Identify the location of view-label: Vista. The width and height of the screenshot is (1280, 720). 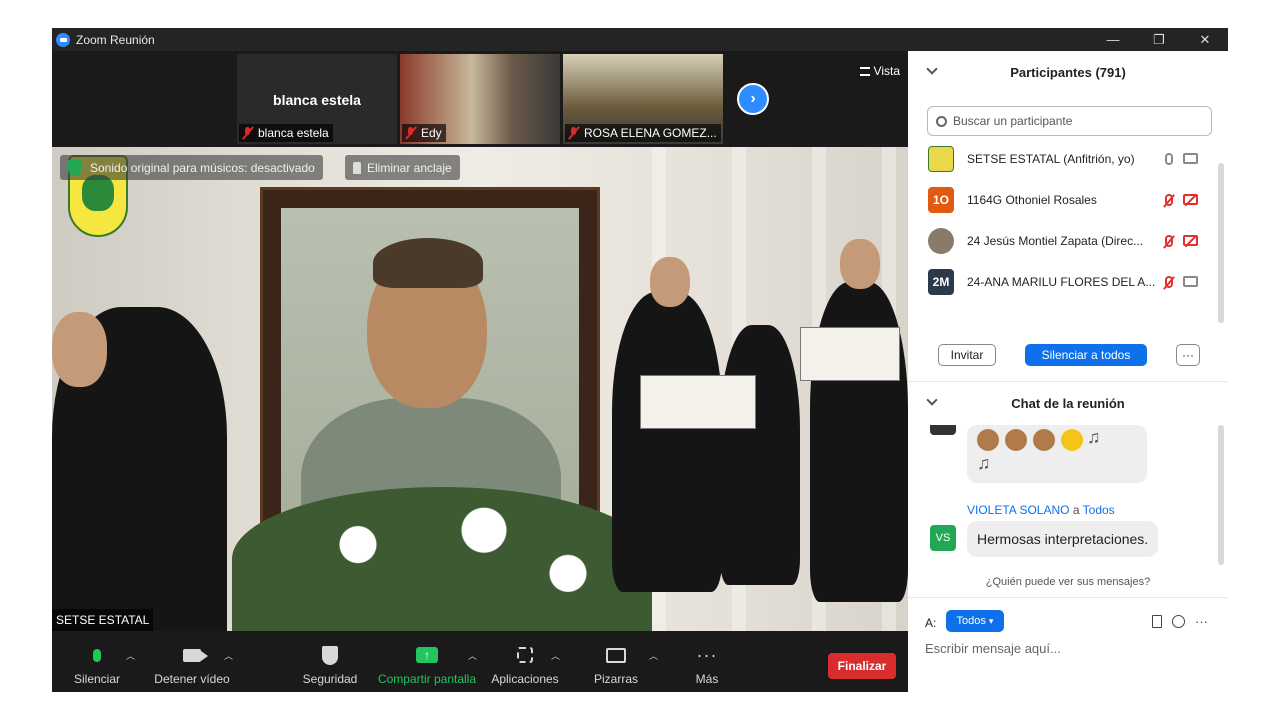
(886, 71).